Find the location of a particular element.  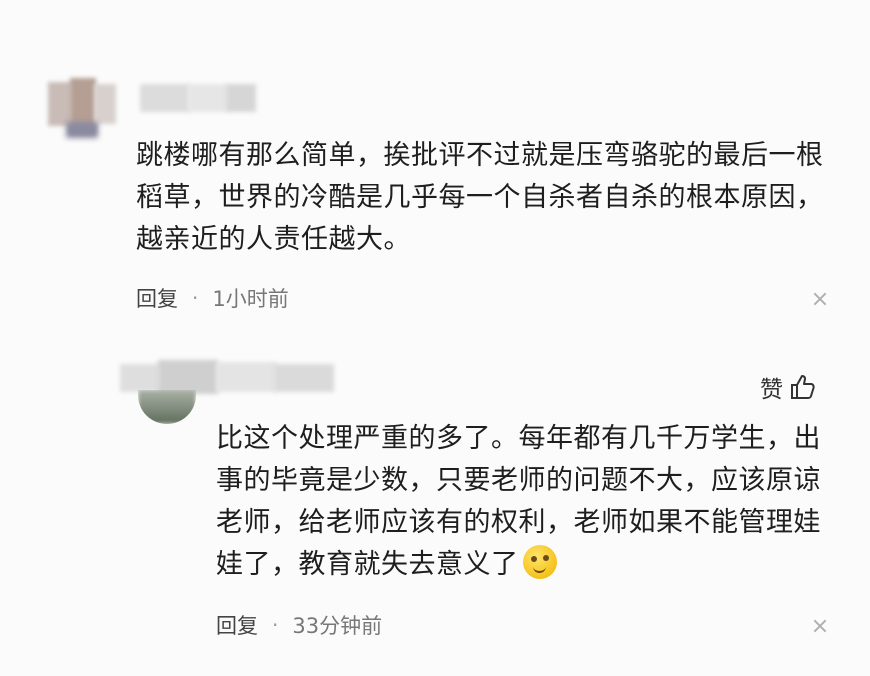

comment-2-meta: 回复 · 33分钟前 is located at coordinates (299, 625).